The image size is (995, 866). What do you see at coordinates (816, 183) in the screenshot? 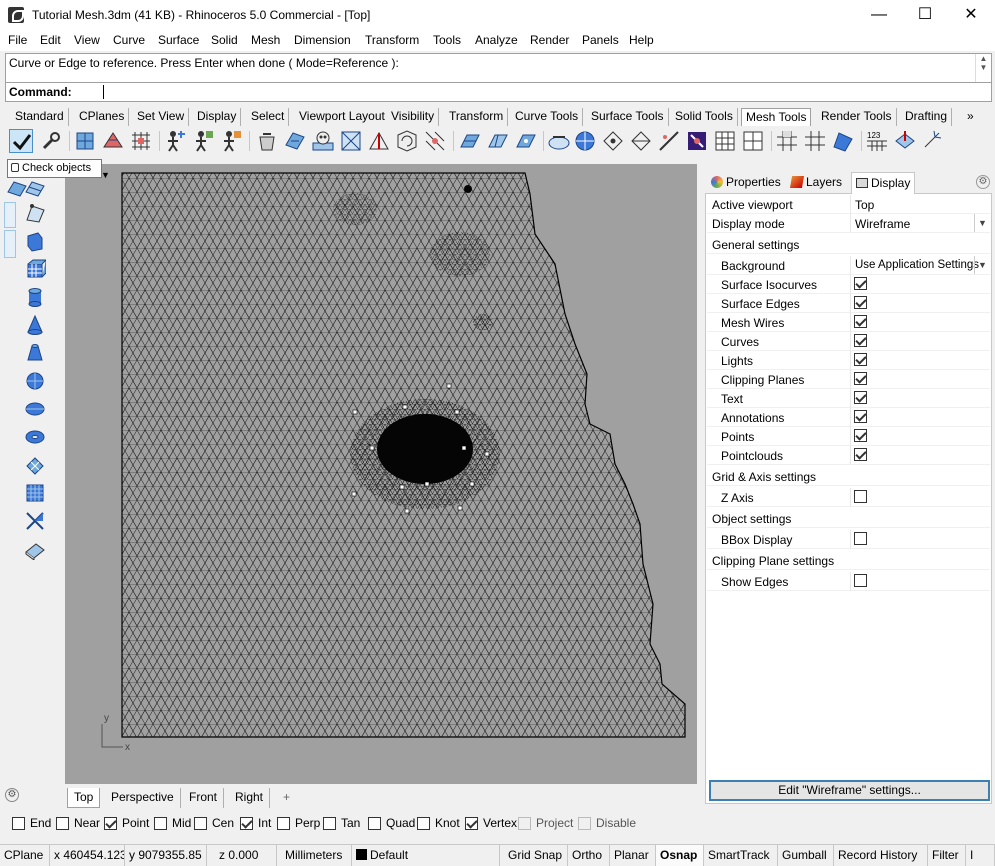
I see `panel-tab-layers: Layers` at bounding box center [816, 183].